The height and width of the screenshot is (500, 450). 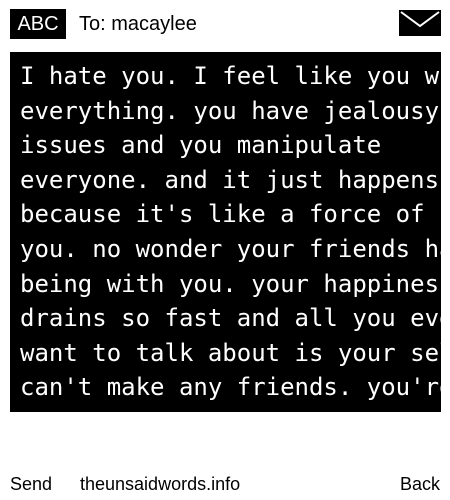 What do you see at coordinates (160, 484) in the screenshot?
I see `site-label: theunsaidwords.info` at bounding box center [160, 484].